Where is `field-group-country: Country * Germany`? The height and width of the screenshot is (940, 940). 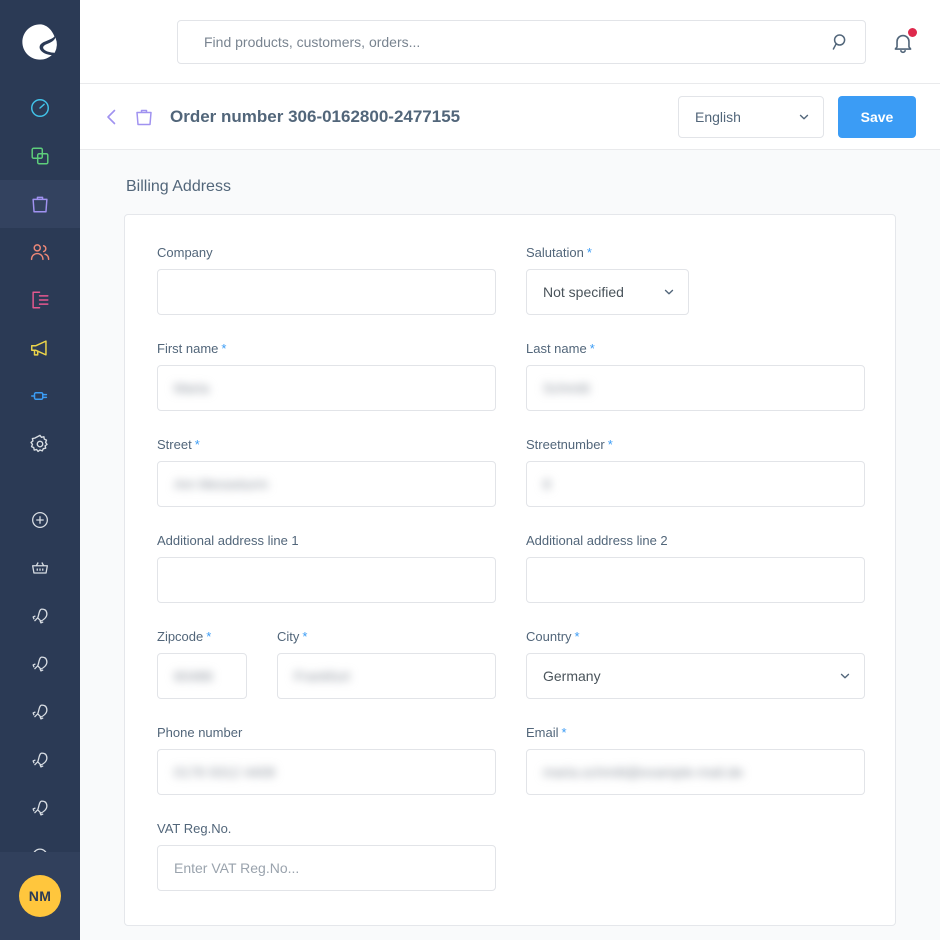 field-group-country: Country * Germany is located at coordinates (695, 664).